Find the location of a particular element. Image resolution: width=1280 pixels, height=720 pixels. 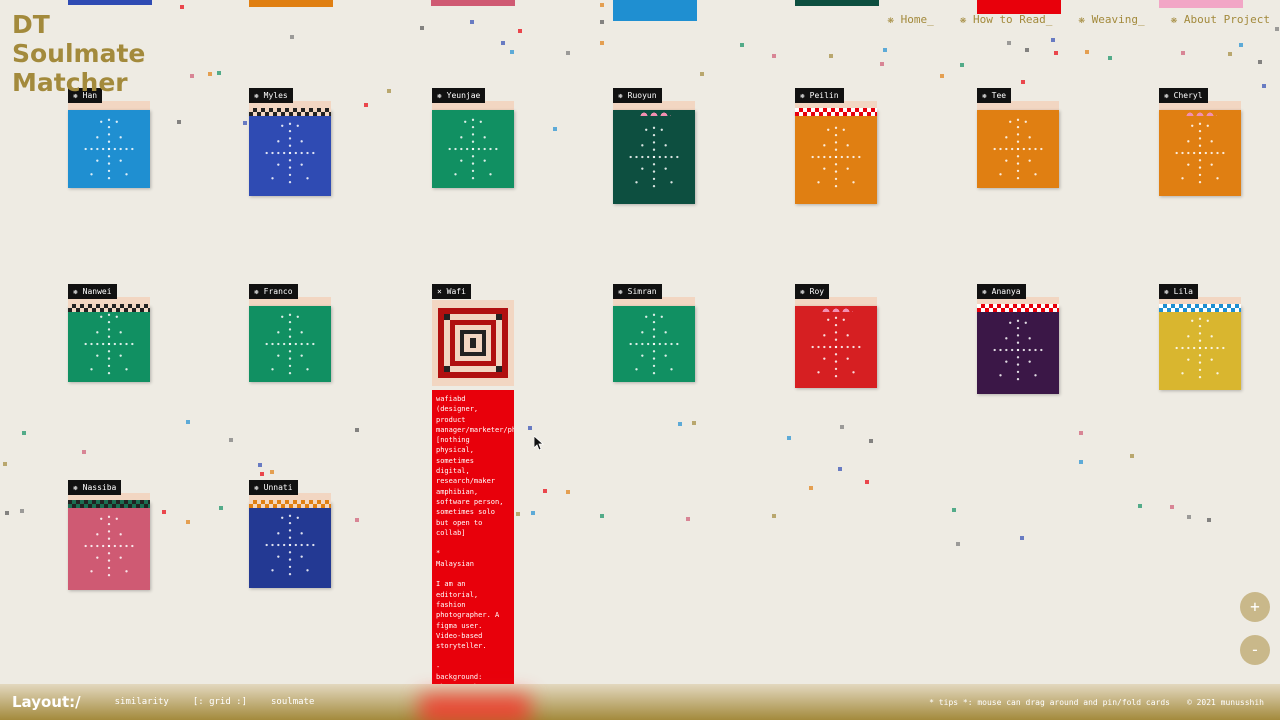

card-nassiba: ❋ Nassiba is located at coordinates (110, 537).